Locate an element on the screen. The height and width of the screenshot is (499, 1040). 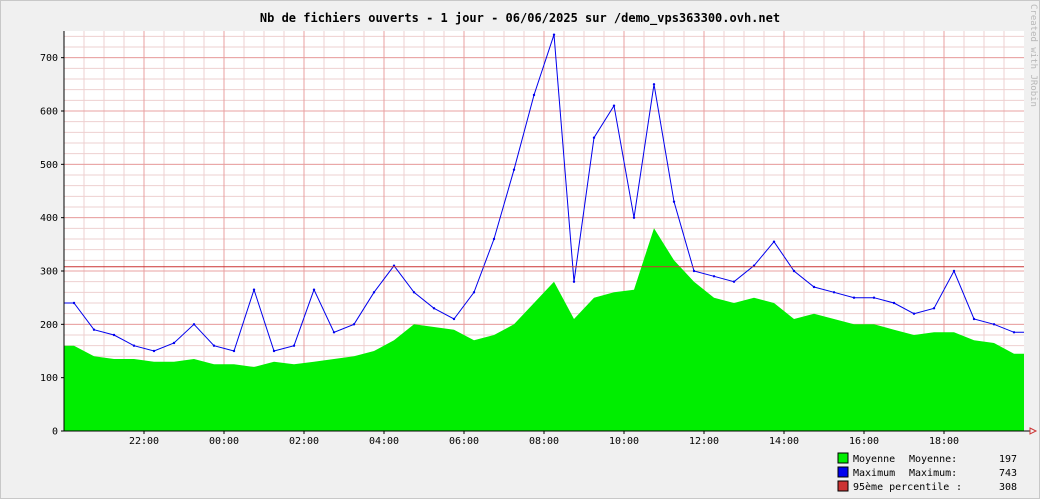
x-tick-label: 22:00 is located at coordinates (144, 441).